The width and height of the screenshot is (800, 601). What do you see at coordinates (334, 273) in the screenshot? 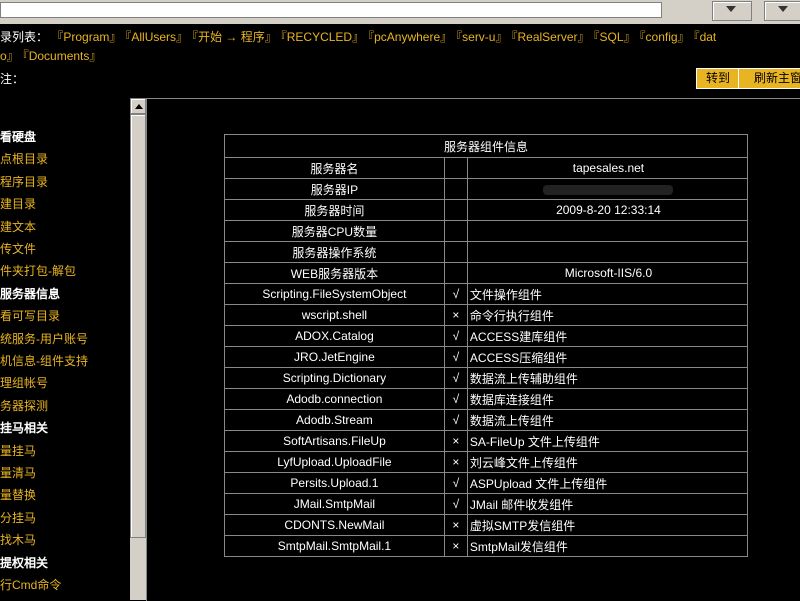
I see `info-name: WEB服务器版本` at bounding box center [334, 273].